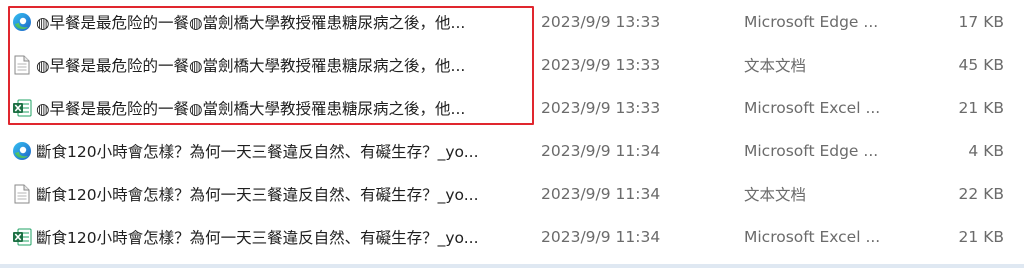  Describe the element at coordinates (986, 150) in the screenshot. I see `file-size: 4 KB` at that location.